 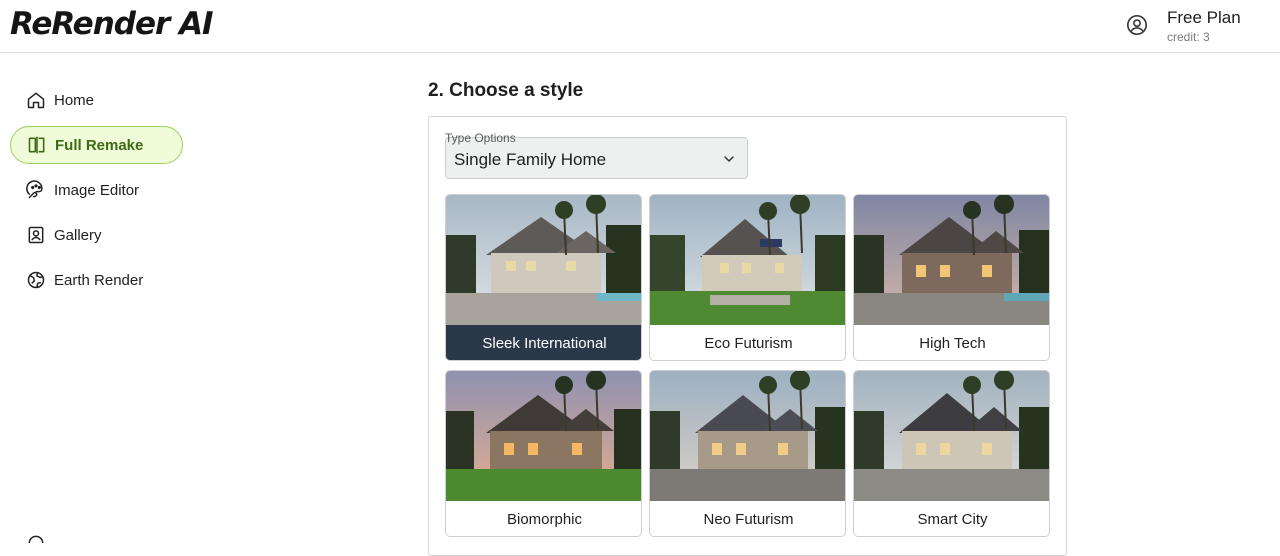 What do you see at coordinates (37, 145) in the screenshot?
I see `full-remake-icon` at bounding box center [37, 145].